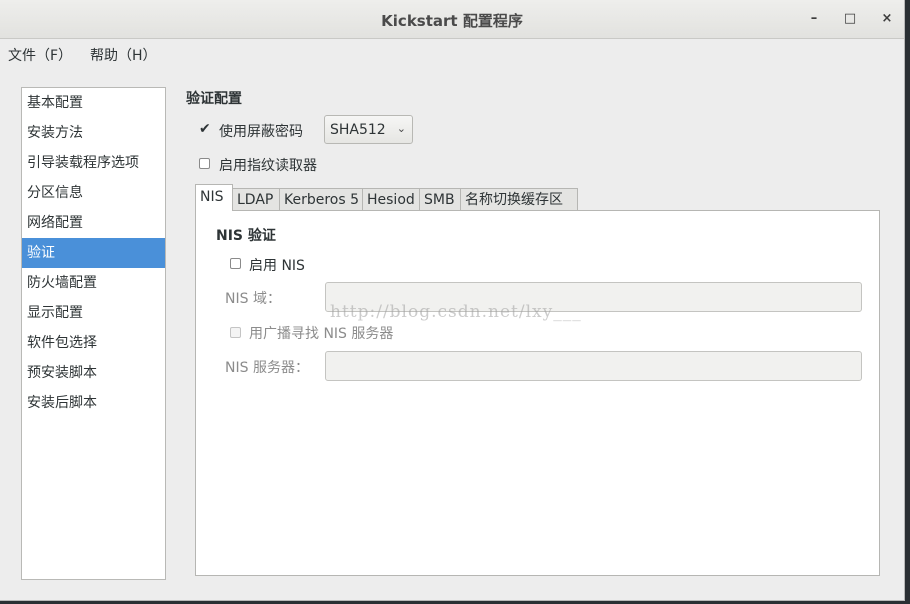 The image size is (910, 604). I want to click on sidebar-item-bootloader: 引导装载程序选项, so click(93, 163).